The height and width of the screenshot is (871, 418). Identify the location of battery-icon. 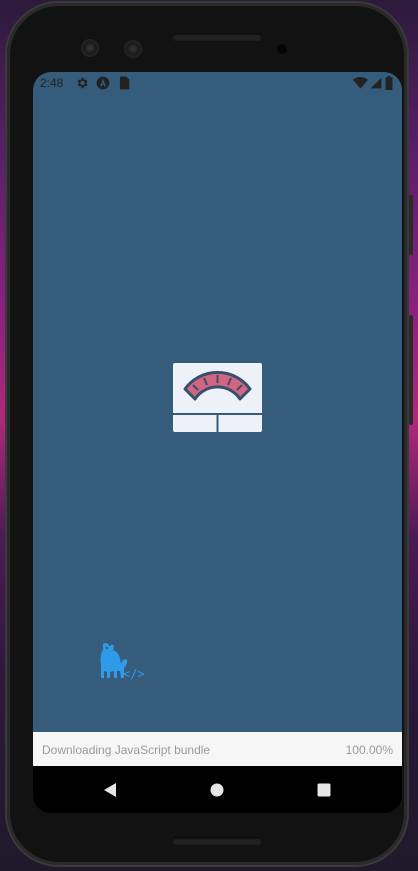
(389, 83).